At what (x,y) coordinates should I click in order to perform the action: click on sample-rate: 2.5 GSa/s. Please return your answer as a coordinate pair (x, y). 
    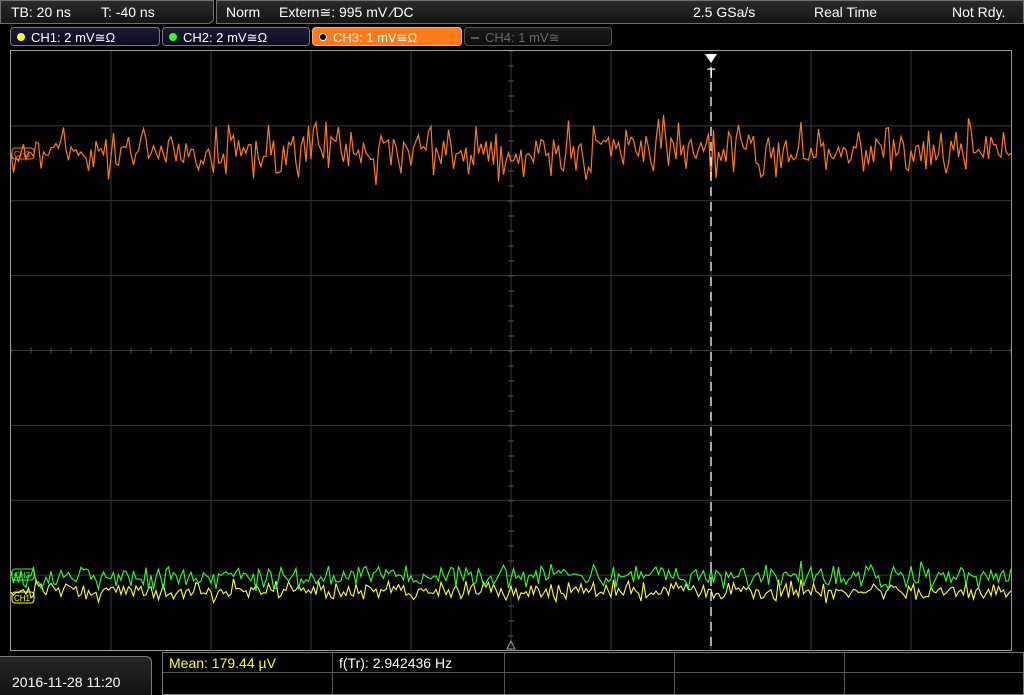
    Looking at the image, I should click on (724, 12).